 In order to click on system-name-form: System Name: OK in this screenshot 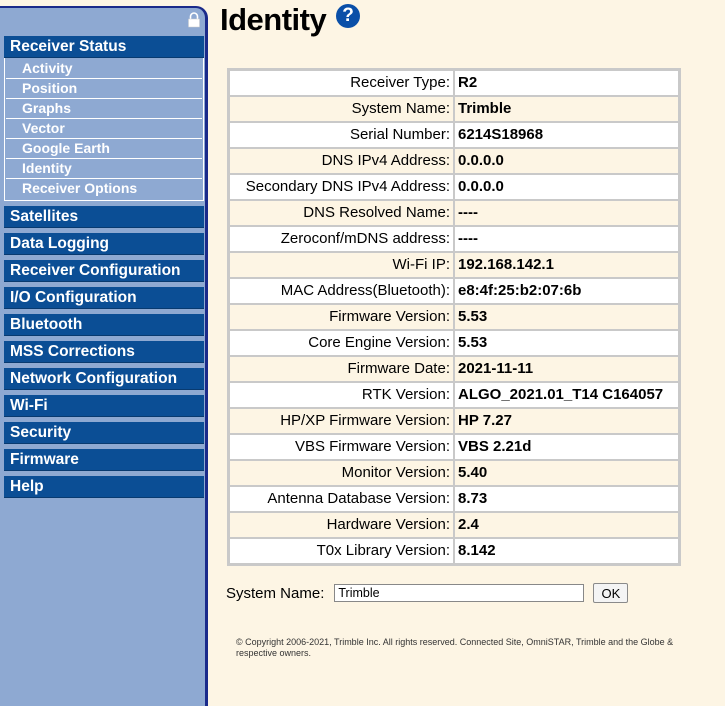, I will do `click(427, 593)`.